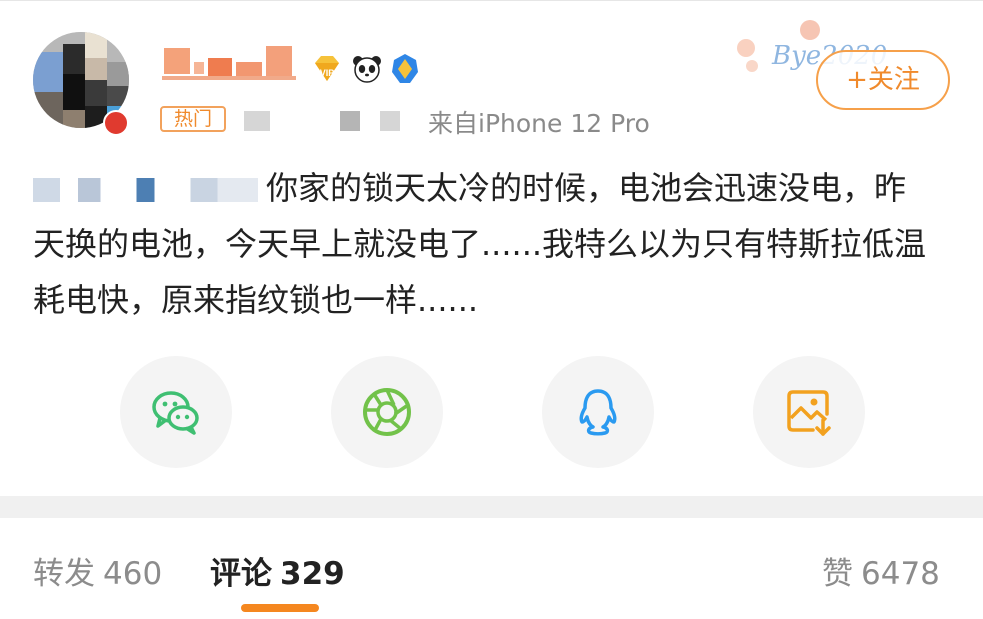  What do you see at coordinates (64, 574) in the screenshot?
I see `tab-repost-label: 转发` at bounding box center [64, 574].